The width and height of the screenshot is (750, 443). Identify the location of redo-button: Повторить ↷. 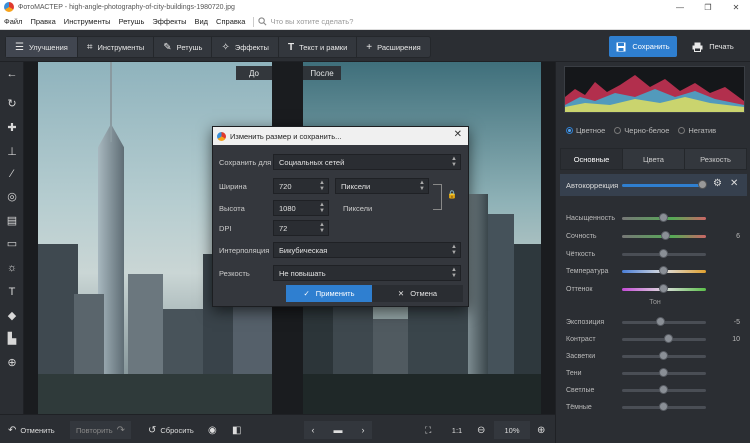
(100, 430).